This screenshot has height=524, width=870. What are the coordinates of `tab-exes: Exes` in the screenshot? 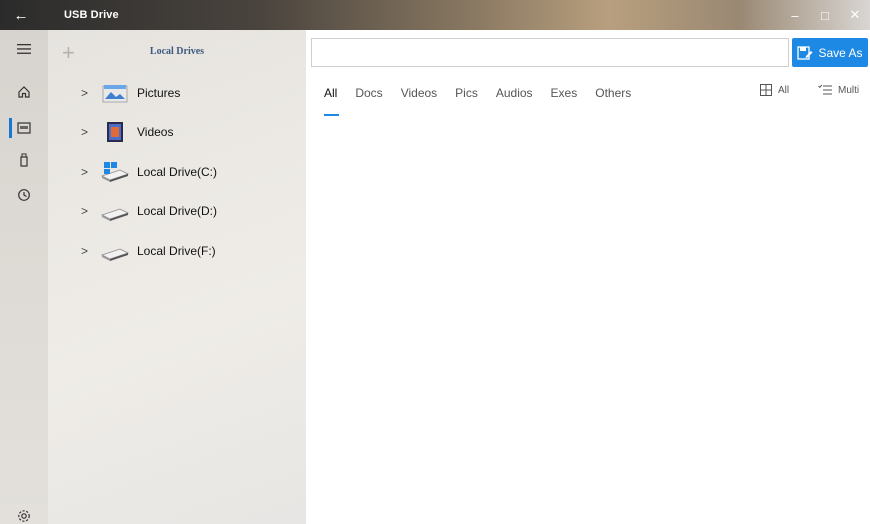 It's located at (564, 97).